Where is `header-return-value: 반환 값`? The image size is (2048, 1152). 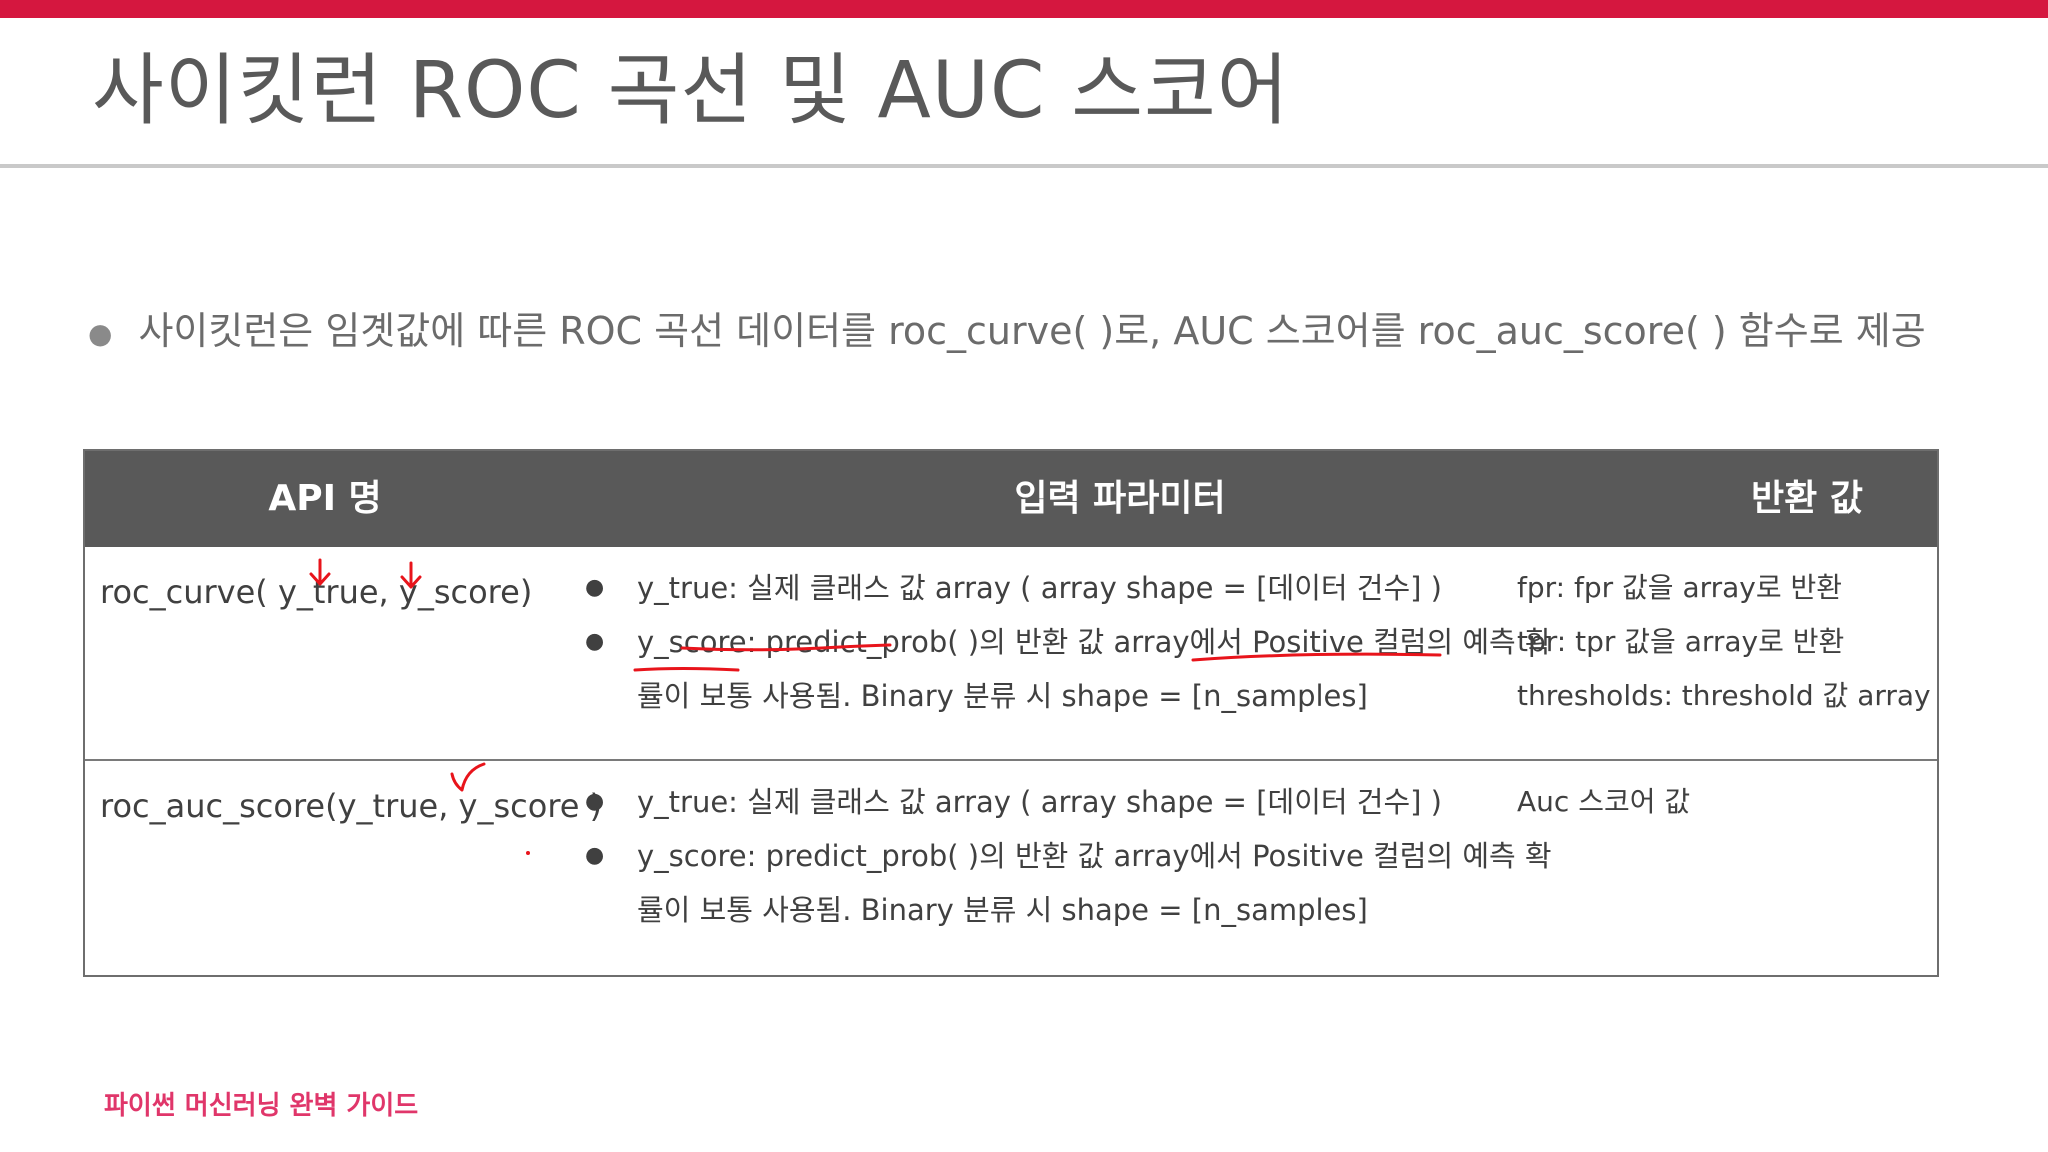
header-return-value: 반환 값 is located at coordinates (1807, 498).